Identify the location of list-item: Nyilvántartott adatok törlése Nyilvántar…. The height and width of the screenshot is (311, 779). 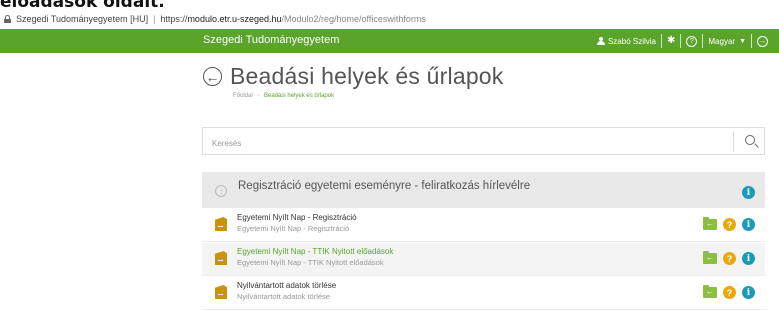
(483, 293).